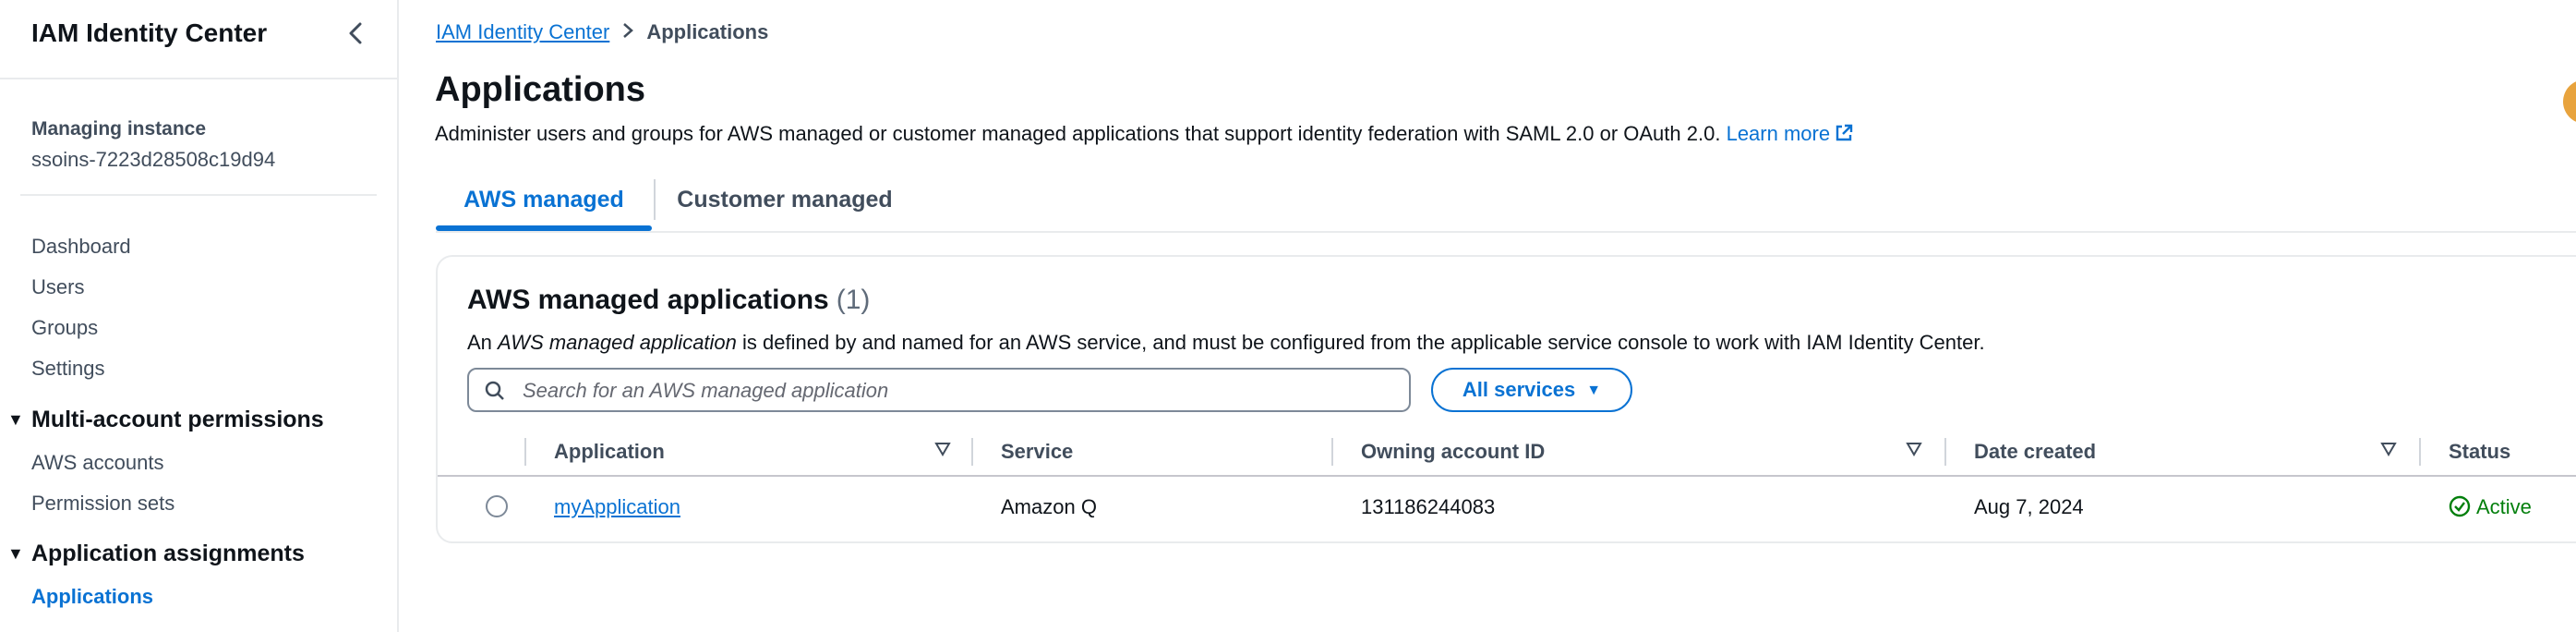 The image size is (2576, 632). Describe the element at coordinates (617, 342) in the screenshot. I see `desc-emphasis: AWS managed application` at that location.